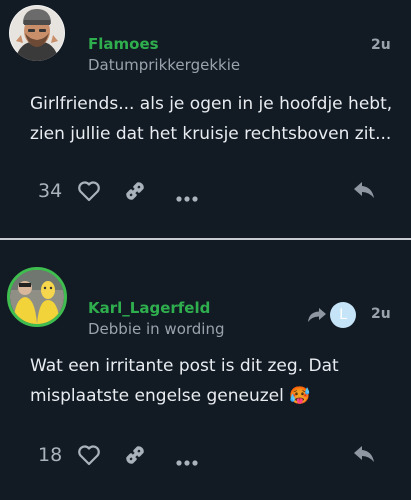 The image size is (411, 500). I want to click on post-divider, so click(205, 239).